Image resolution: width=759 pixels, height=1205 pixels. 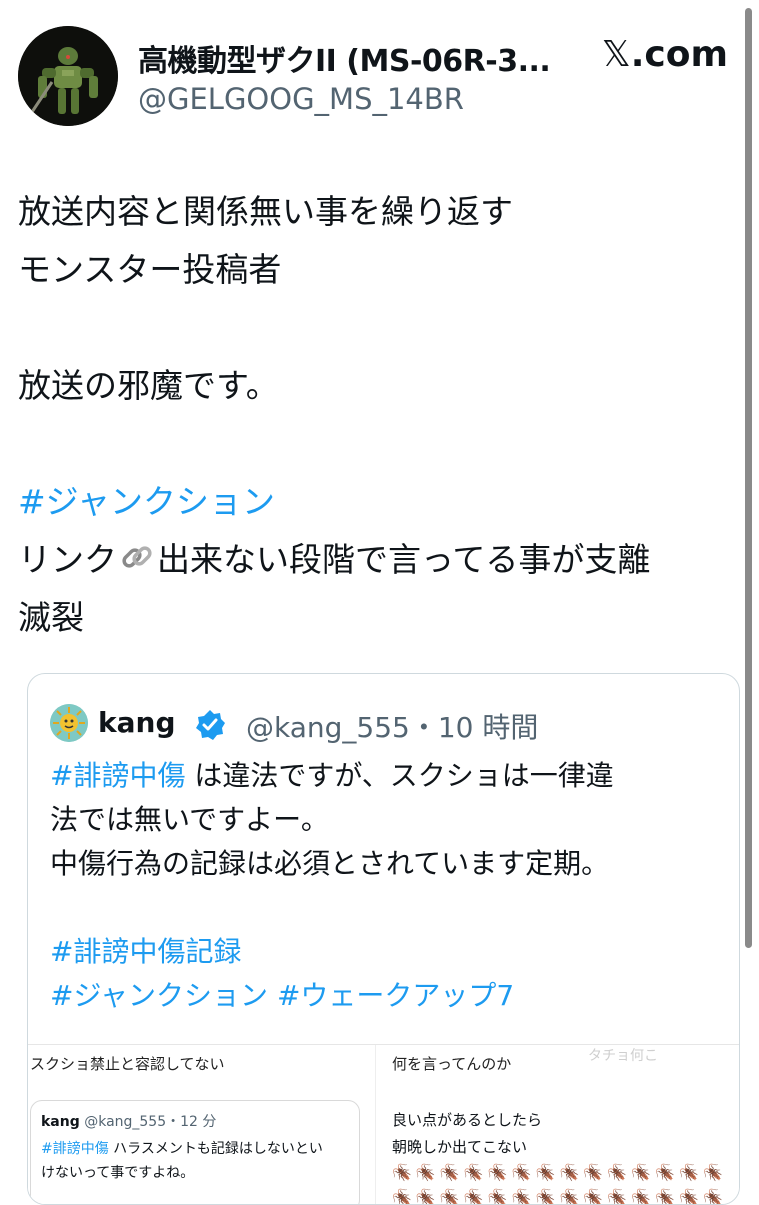 I want to click on x-com-link: 𝕏.com, so click(x=665, y=54).